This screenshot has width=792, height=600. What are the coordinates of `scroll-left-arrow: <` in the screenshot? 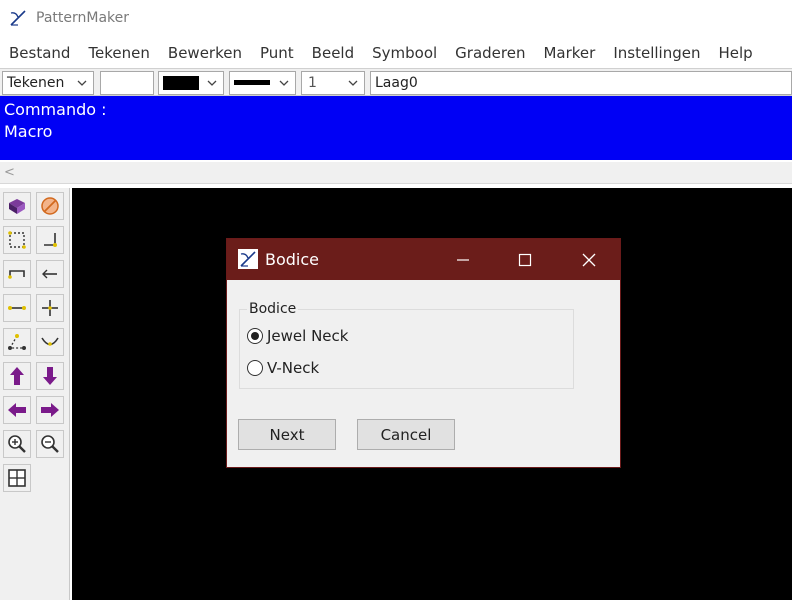 It's located at (9, 172).